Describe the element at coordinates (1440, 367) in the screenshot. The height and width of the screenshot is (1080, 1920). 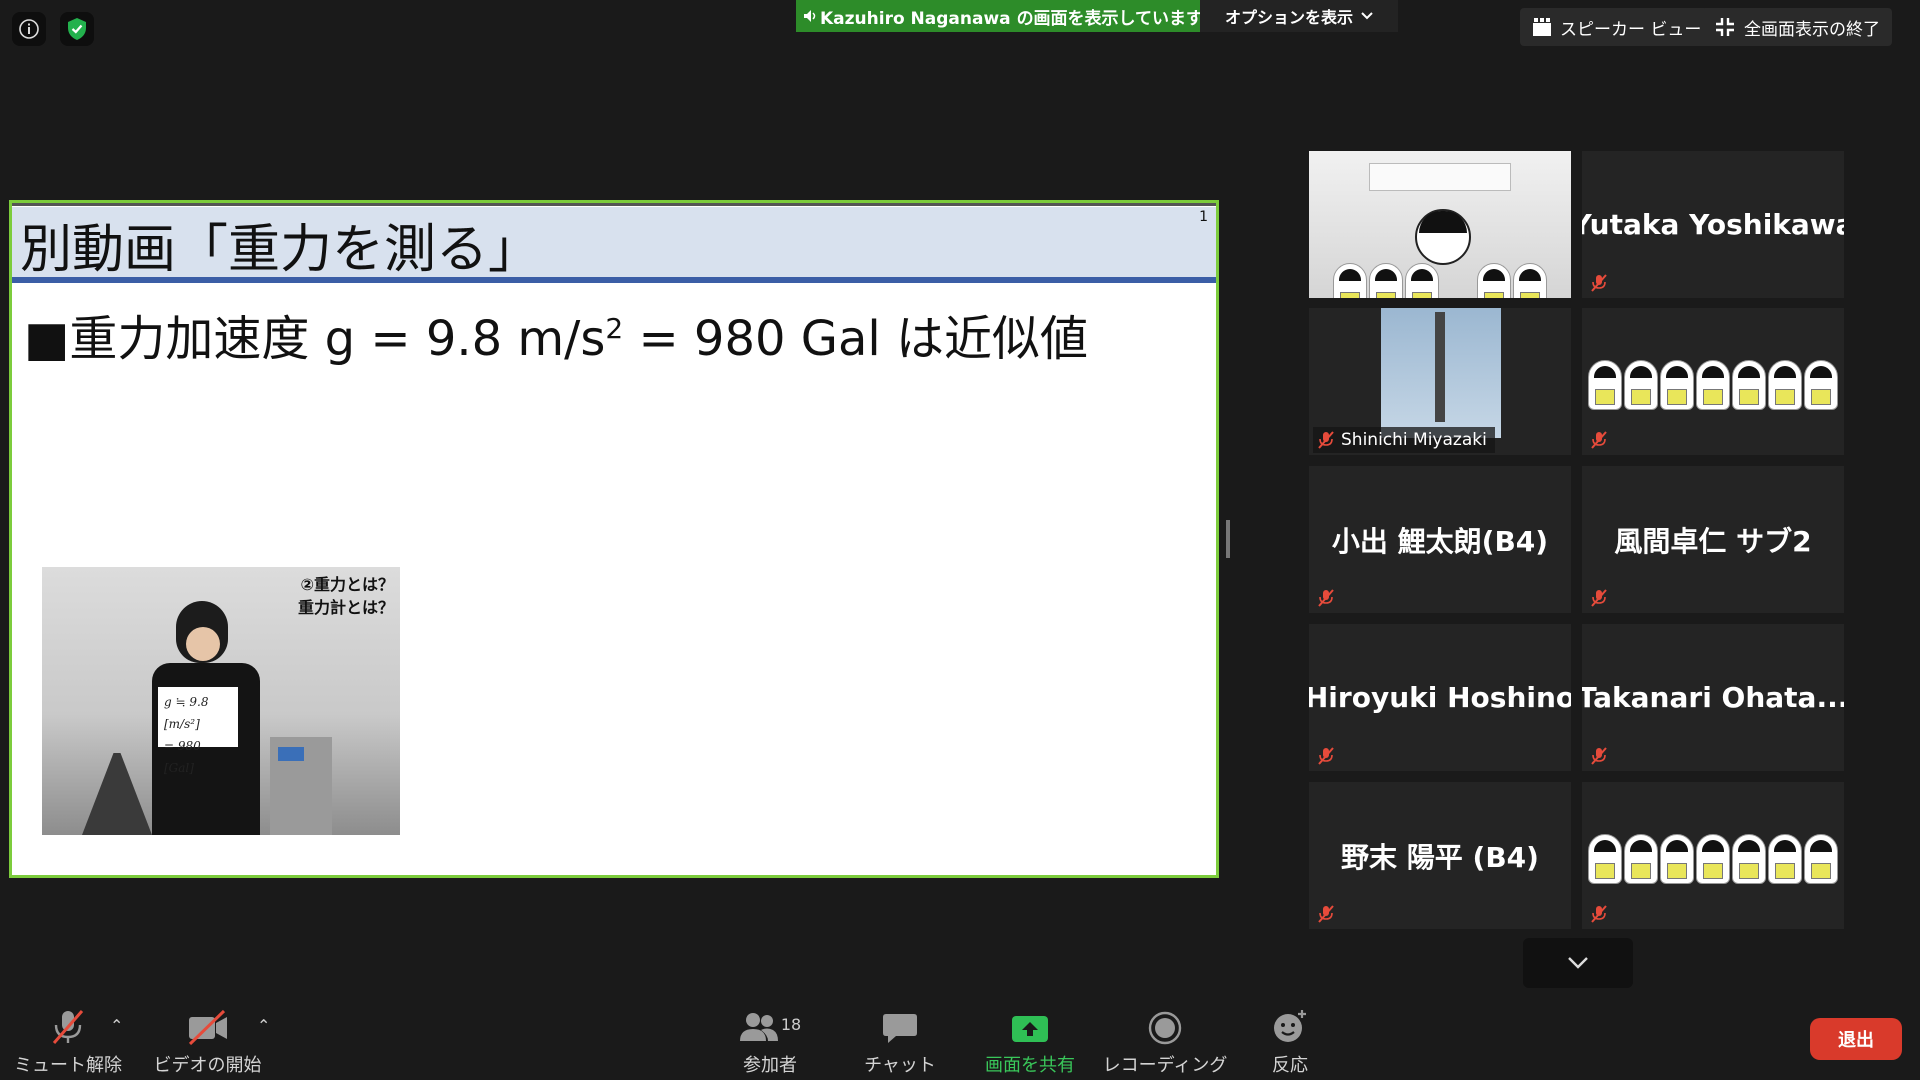
I see `tower-shape` at that location.